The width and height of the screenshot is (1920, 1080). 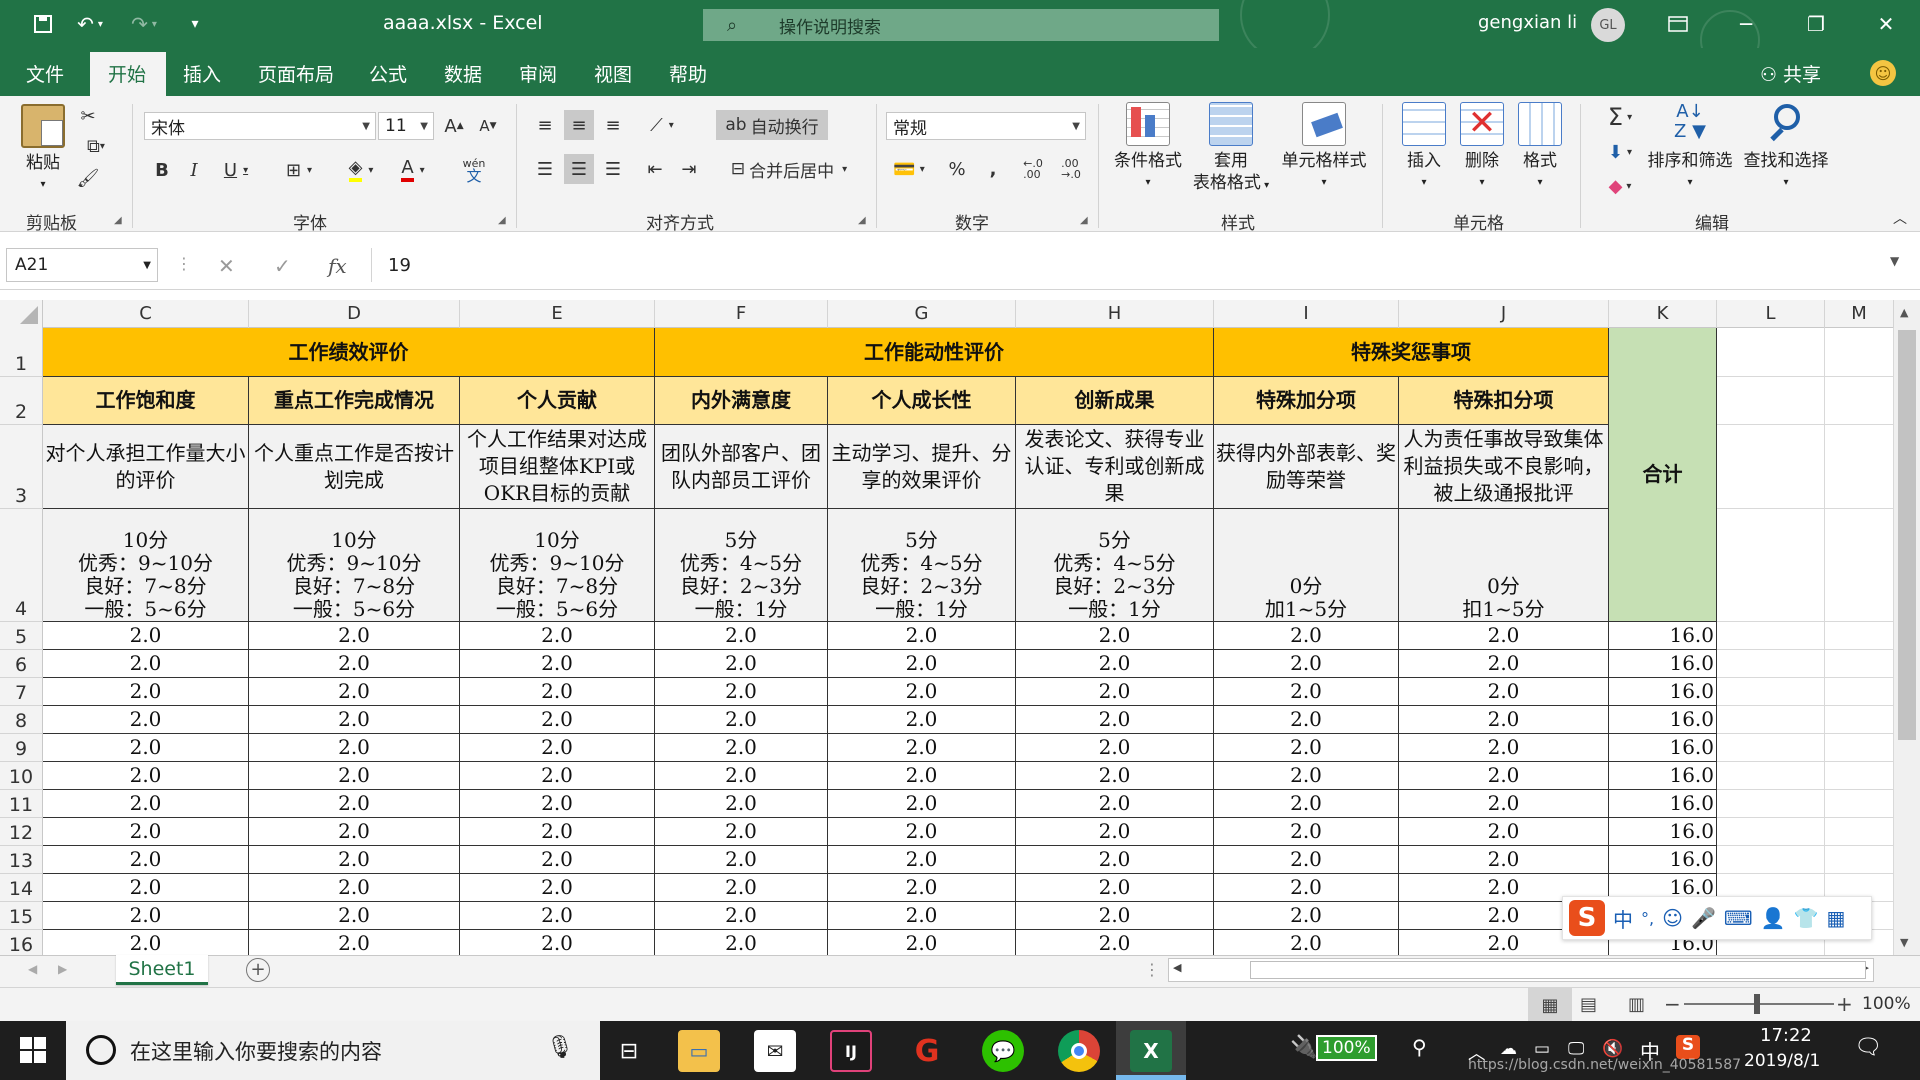 I want to click on microphone-icon: 🎙, so click(x=560, y=1047).